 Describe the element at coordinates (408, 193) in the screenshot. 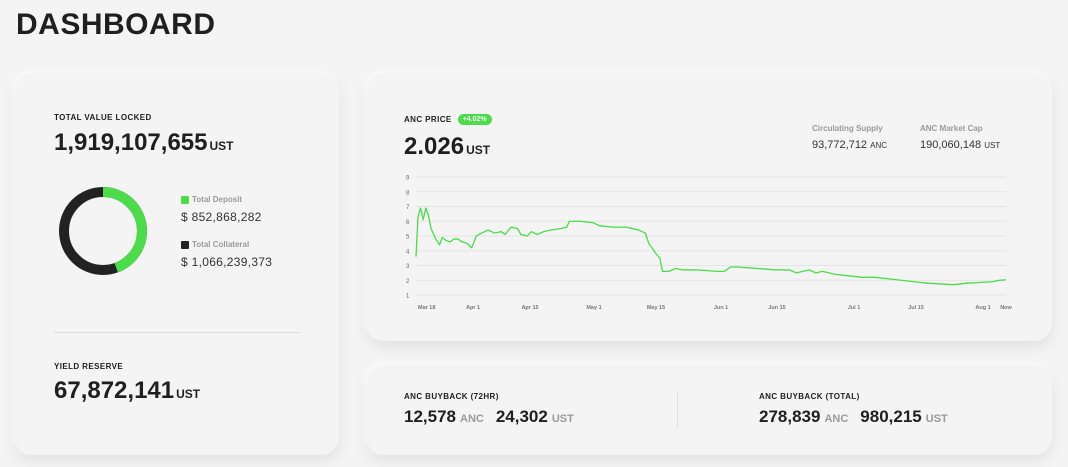

I see `y-tick-label: 8` at that location.